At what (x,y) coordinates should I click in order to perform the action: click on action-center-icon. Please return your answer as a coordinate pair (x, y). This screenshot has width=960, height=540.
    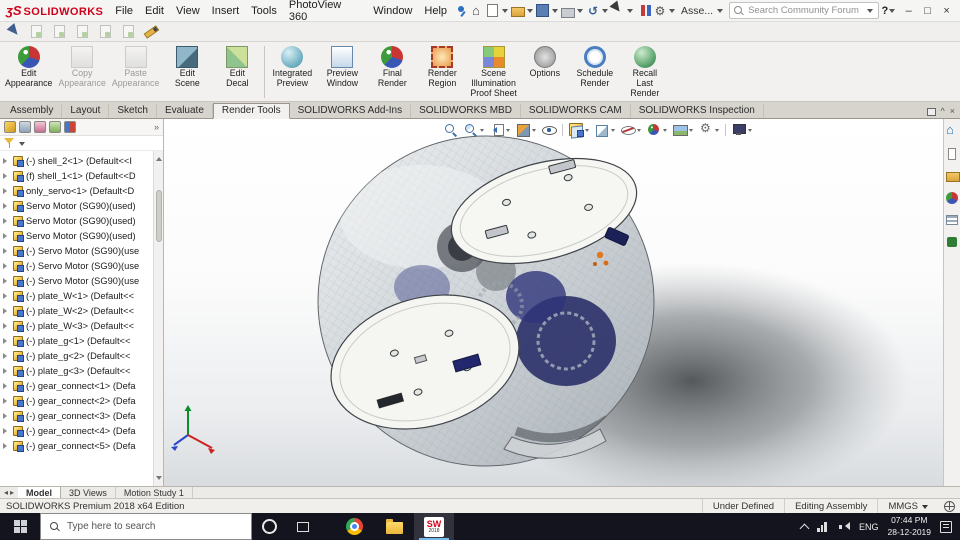
    Looking at the image, I should click on (946, 526).